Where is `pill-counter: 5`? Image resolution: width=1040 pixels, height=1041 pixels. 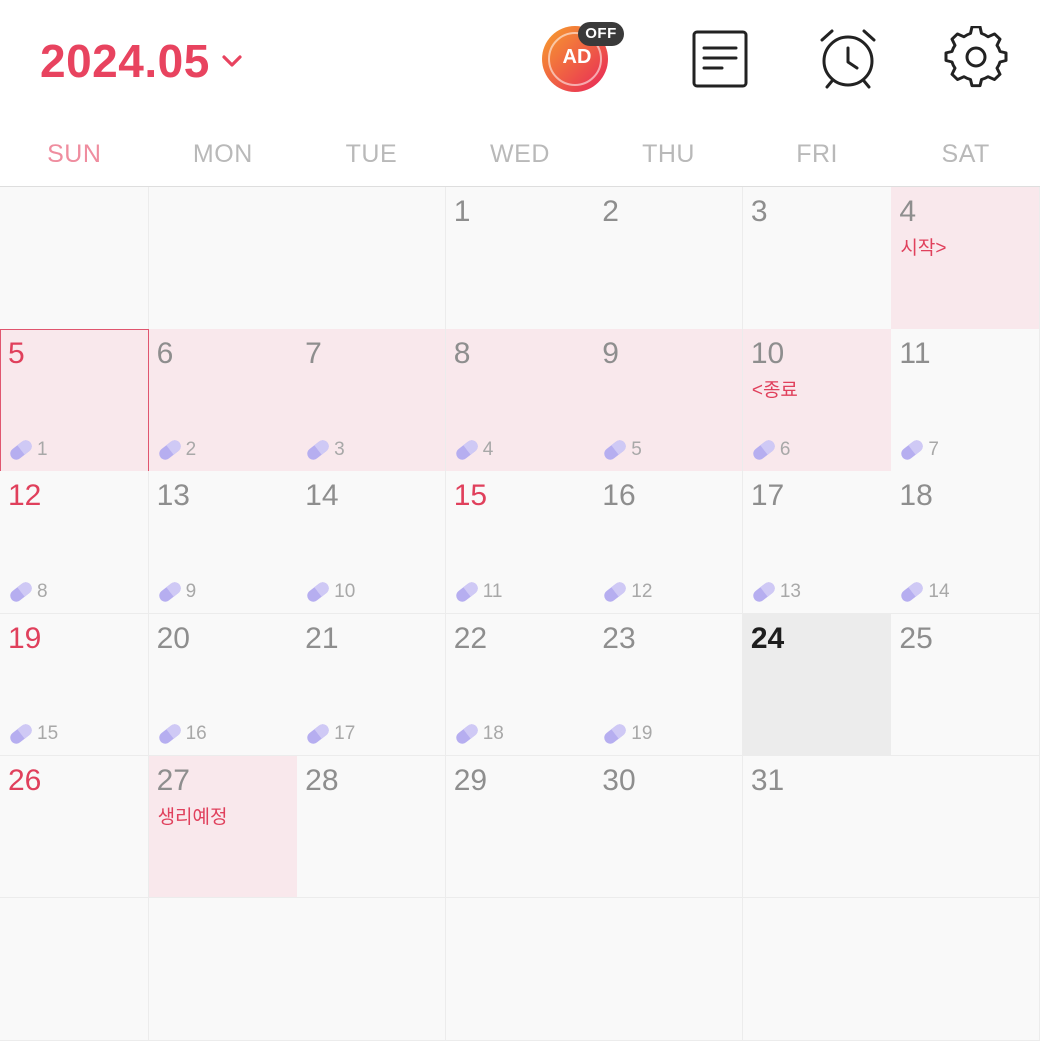 pill-counter: 5 is located at coordinates (622, 450).